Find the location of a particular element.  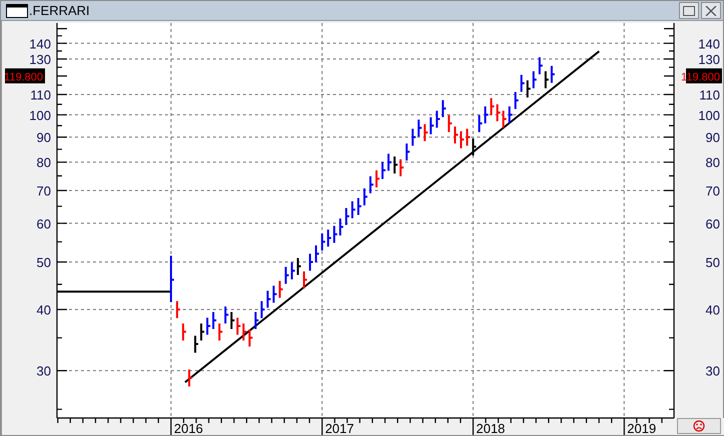

axis-label: 2018 is located at coordinates (491, 428).